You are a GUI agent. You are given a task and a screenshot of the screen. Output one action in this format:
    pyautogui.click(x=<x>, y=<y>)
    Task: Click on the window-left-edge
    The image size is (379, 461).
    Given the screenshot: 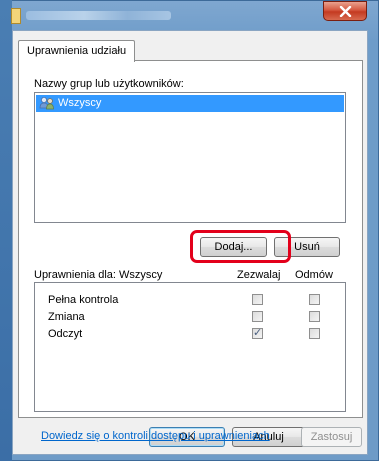 What is the action you would take?
    pyautogui.click(x=6, y=230)
    